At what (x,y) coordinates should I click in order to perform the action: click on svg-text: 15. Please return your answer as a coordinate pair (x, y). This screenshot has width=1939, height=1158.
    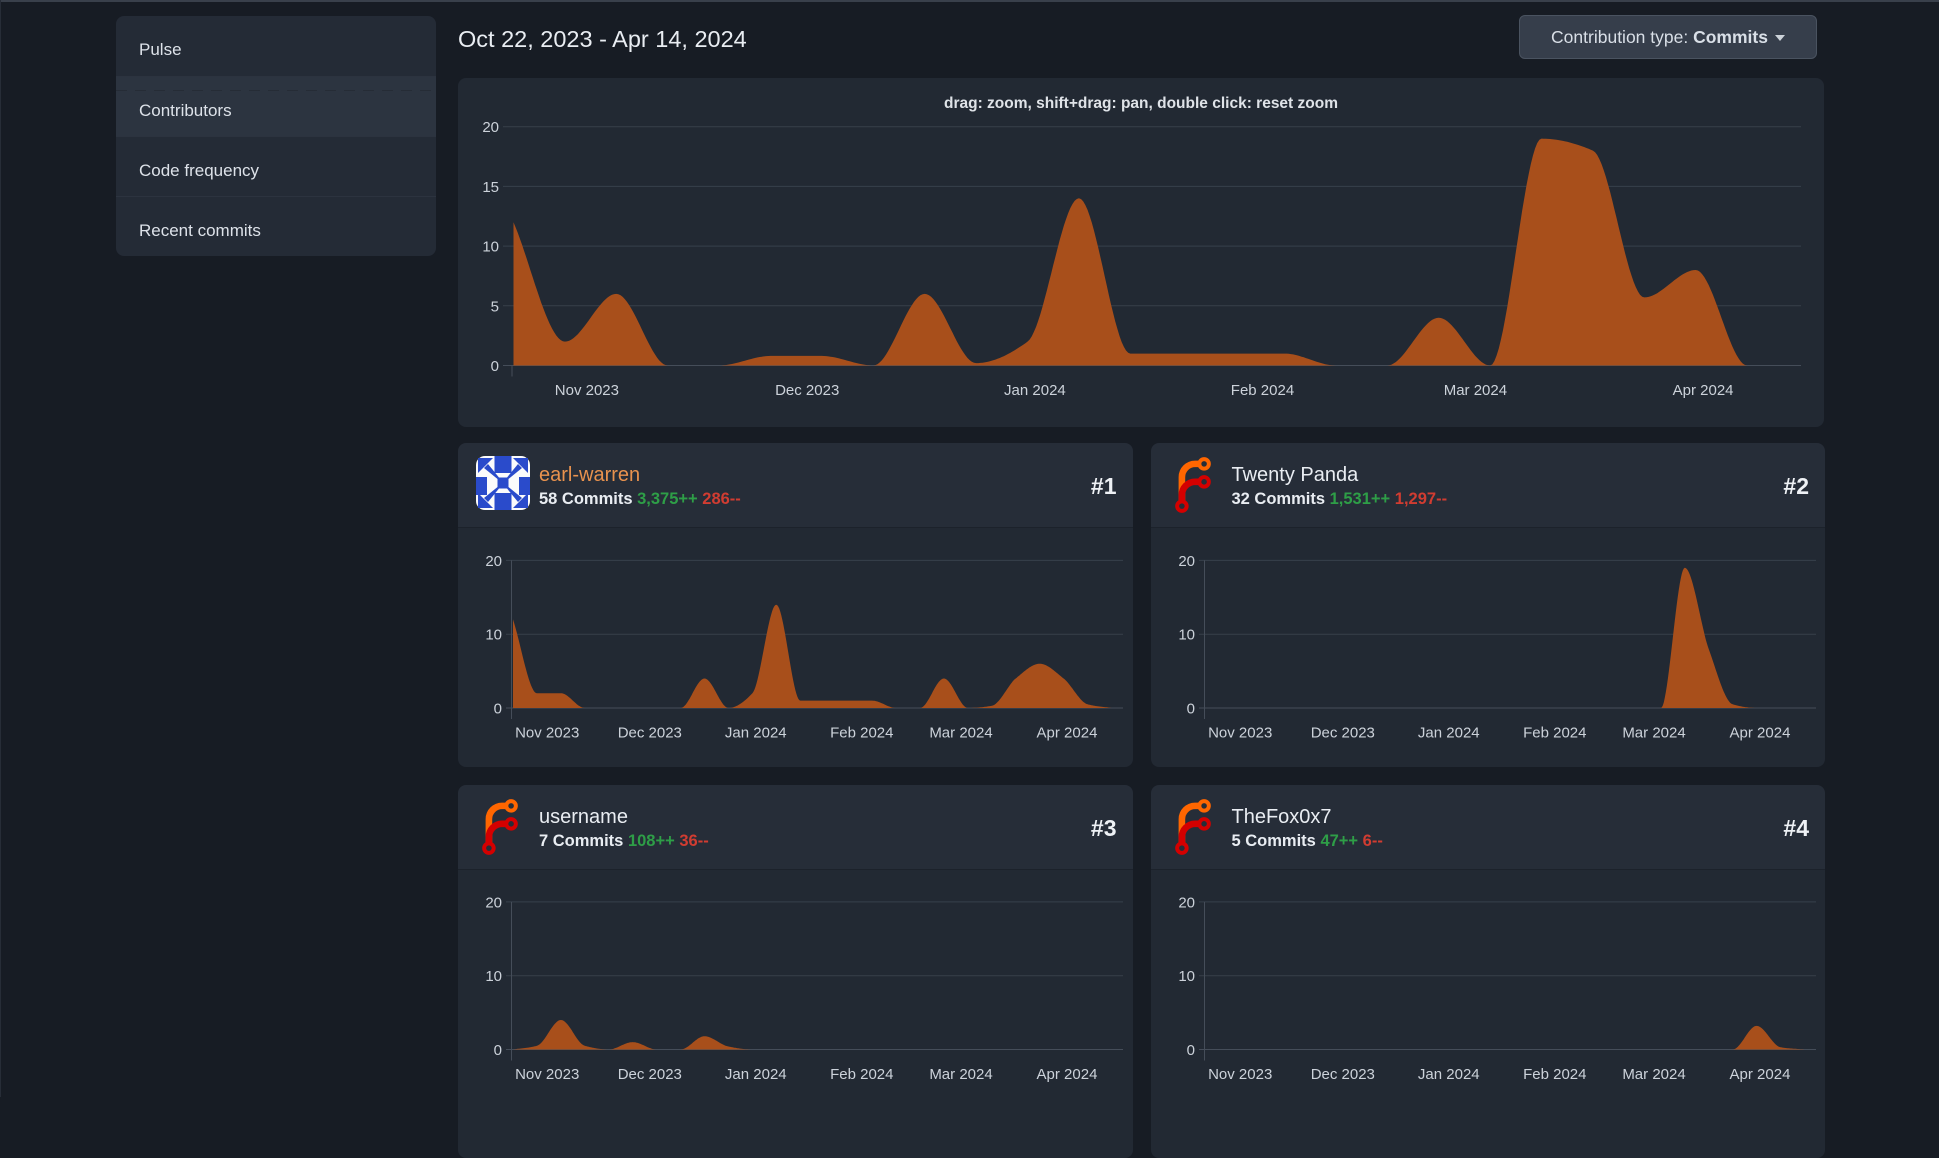
    Looking at the image, I should click on (490, 187).